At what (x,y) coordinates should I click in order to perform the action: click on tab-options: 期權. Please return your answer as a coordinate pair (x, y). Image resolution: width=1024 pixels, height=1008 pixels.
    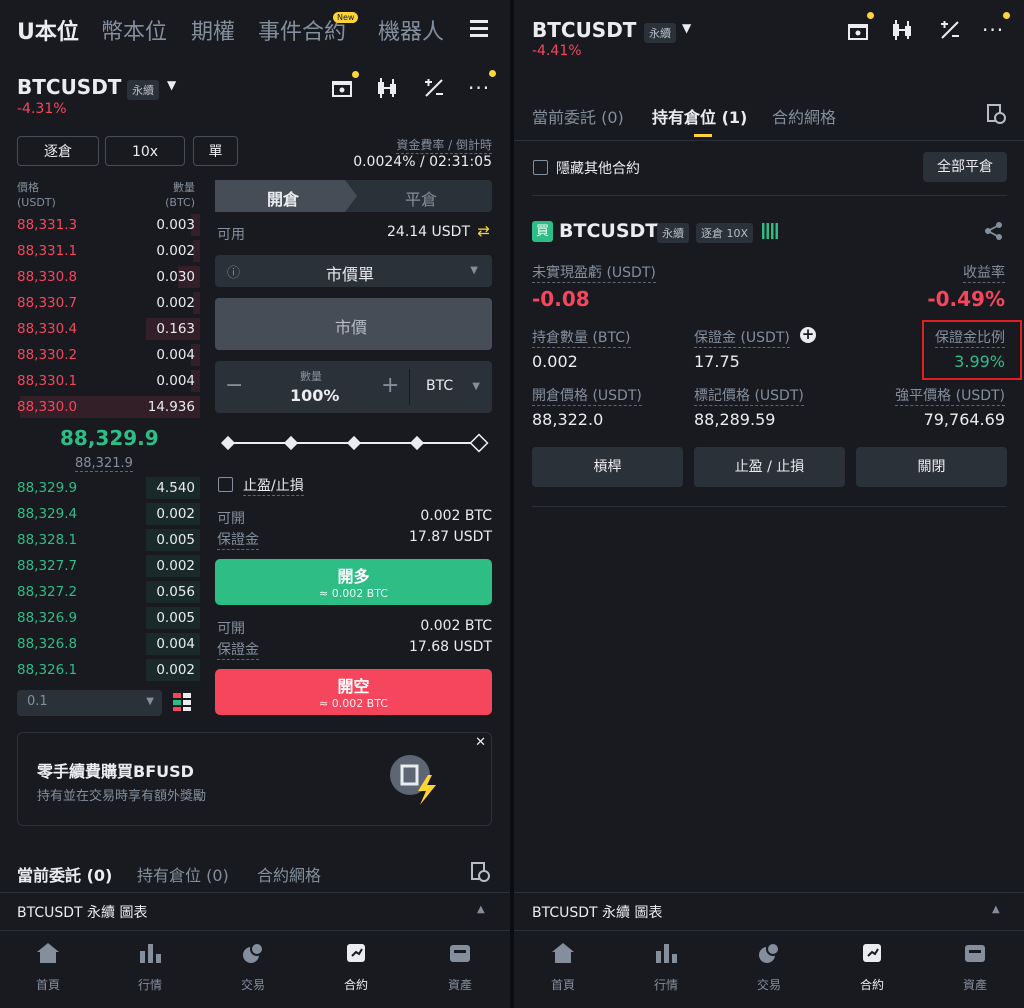
    Looking at the image, I should click on (213, 30).